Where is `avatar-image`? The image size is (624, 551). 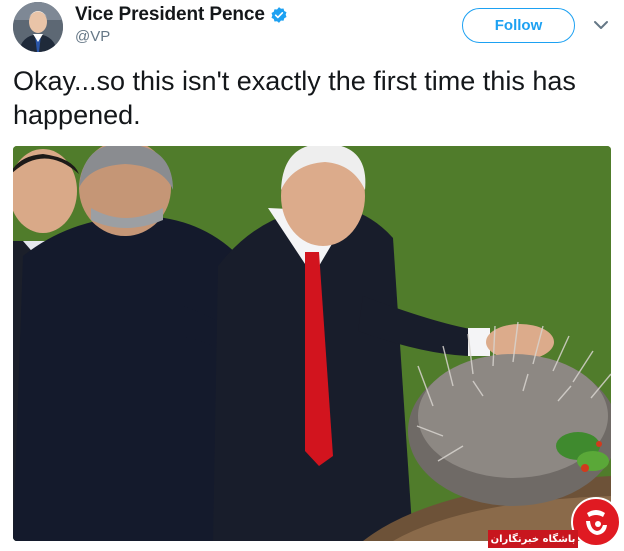
avatar-image is located at coordinates (38, 27).